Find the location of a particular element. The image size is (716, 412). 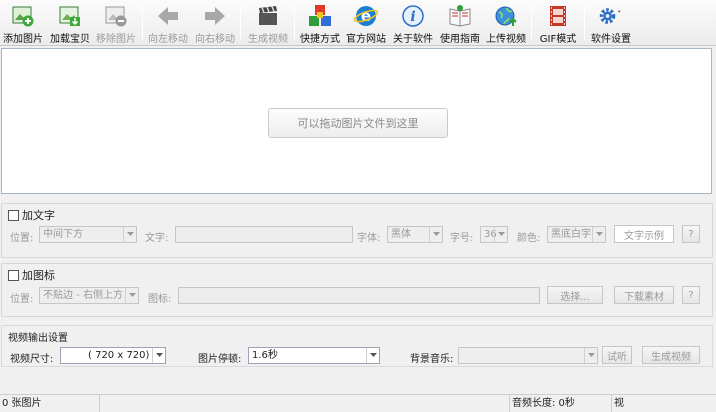

load-treasure-button: 加载宝贝 is located at coordinates (70, 24).